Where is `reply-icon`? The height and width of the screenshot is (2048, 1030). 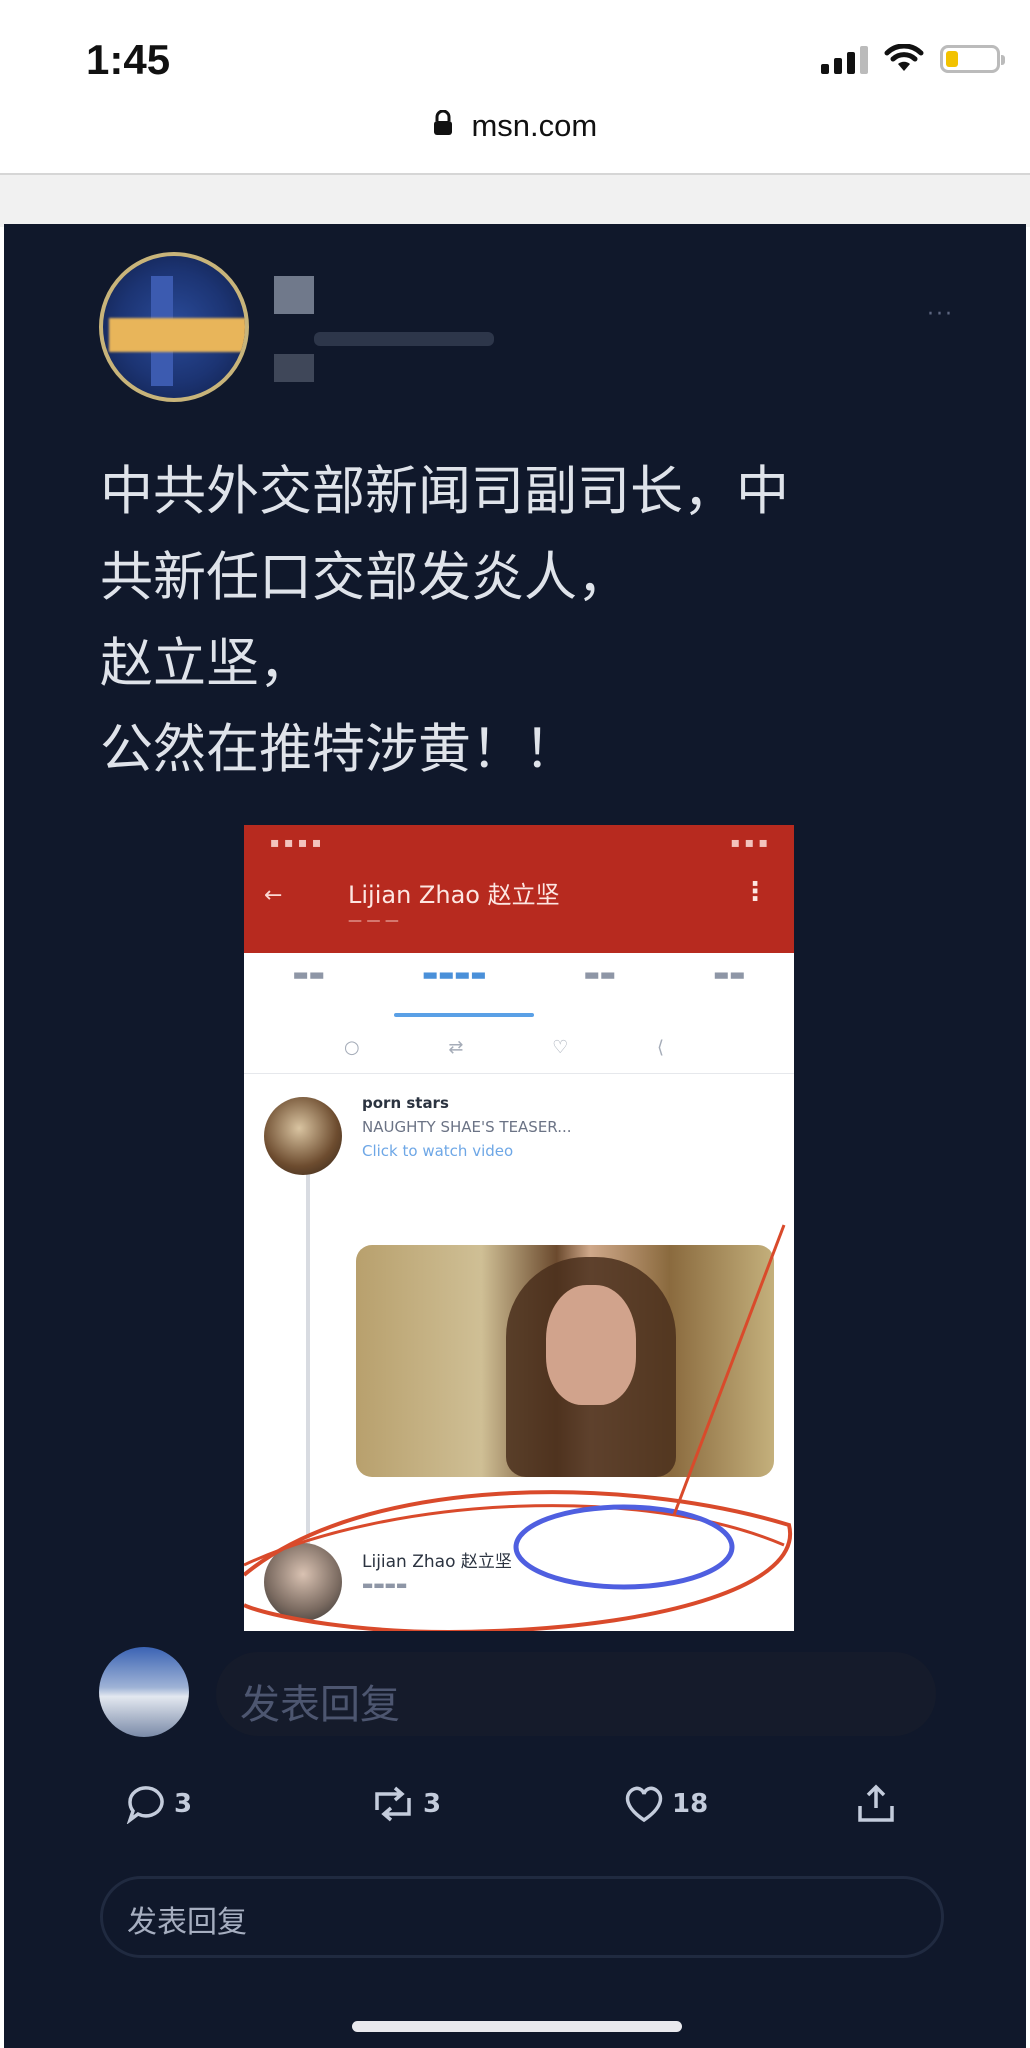
reply-icon is located at coordinates (146, 1804).